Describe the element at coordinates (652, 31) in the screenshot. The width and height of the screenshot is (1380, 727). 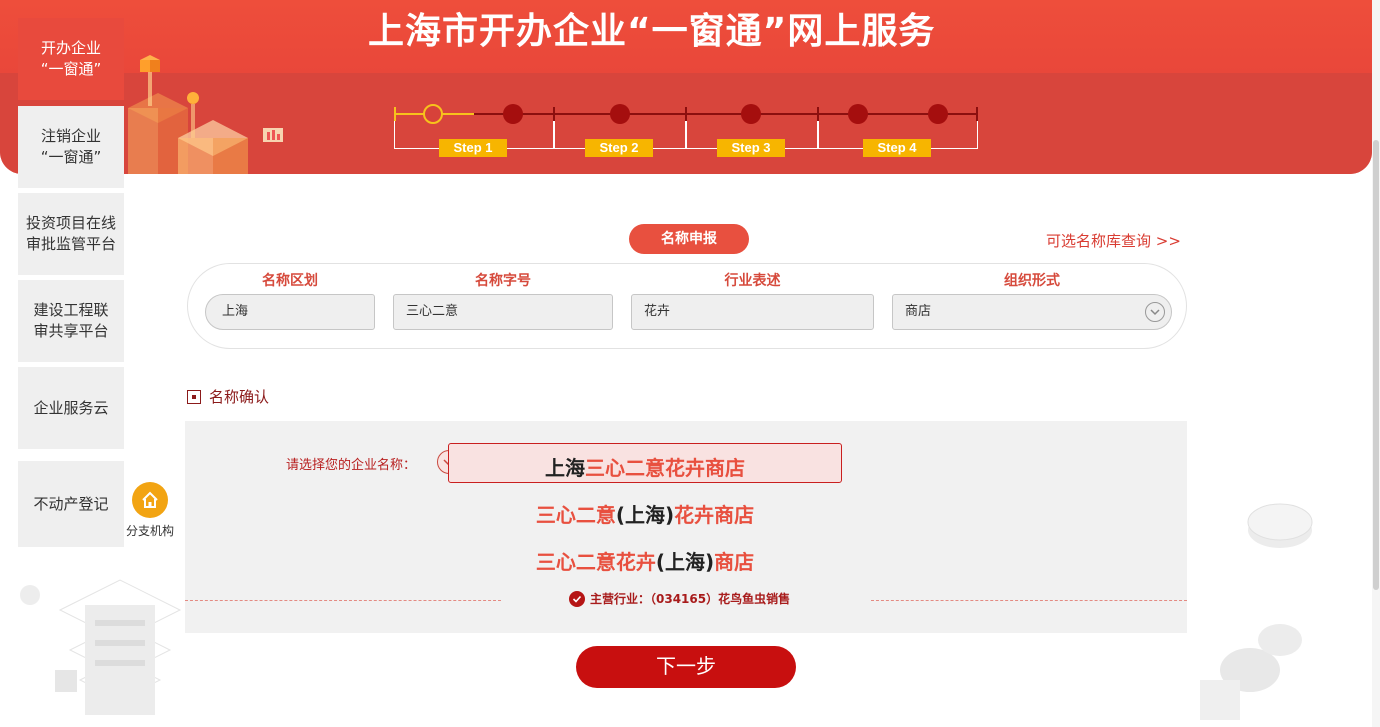
I see `page-title: 上海市开办企业“一窗通”网上服务` at that location.